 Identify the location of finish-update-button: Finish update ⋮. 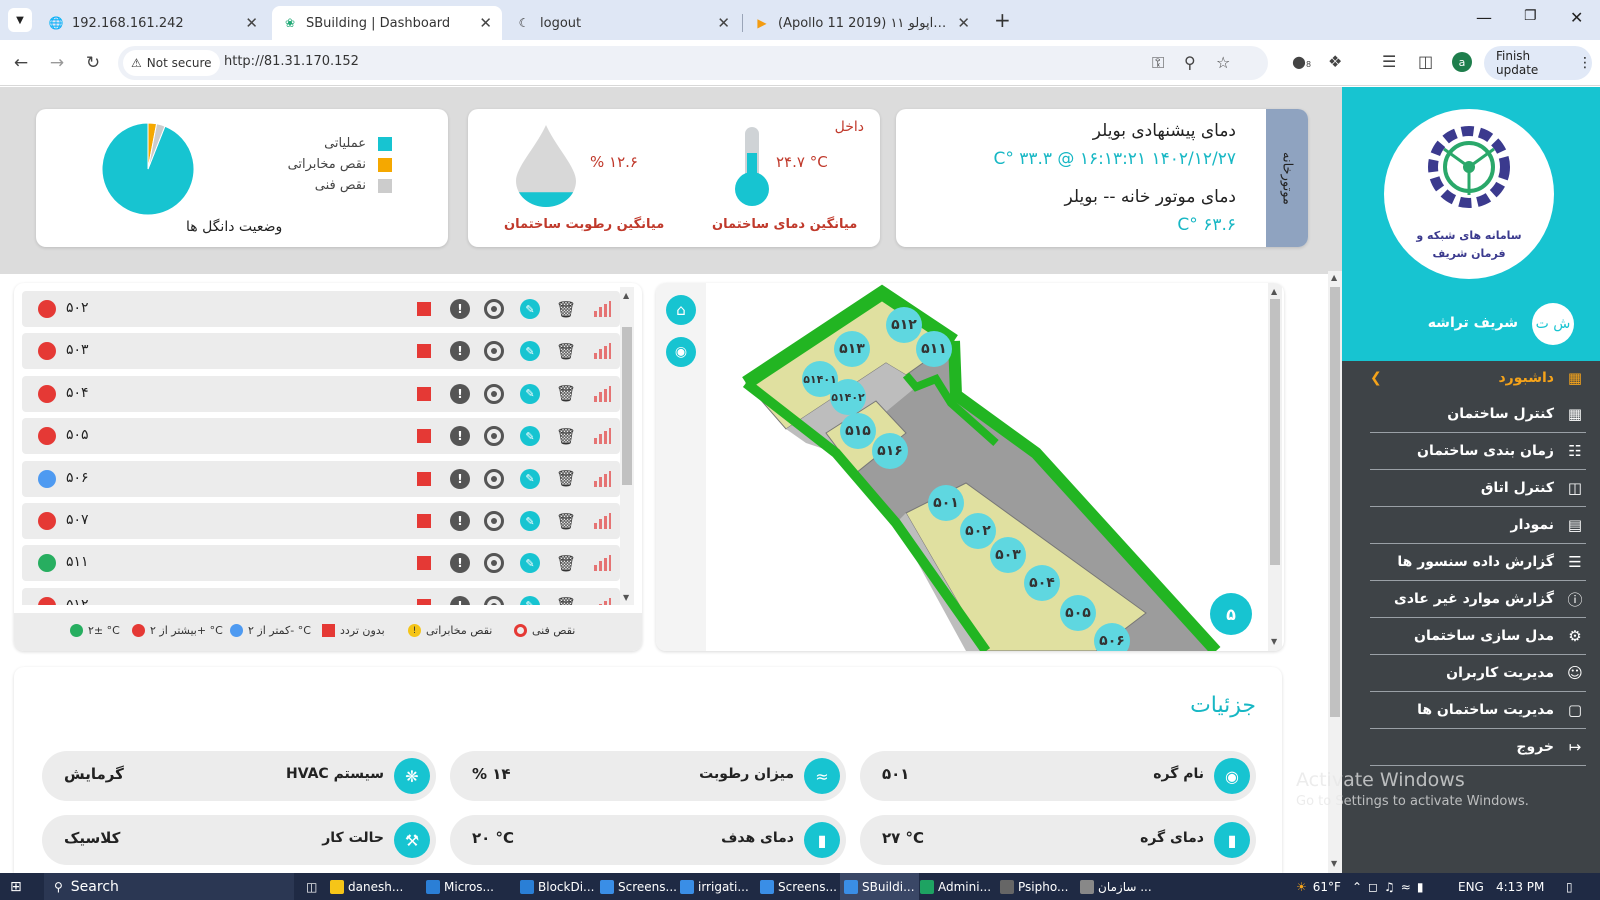
(1538, 63).